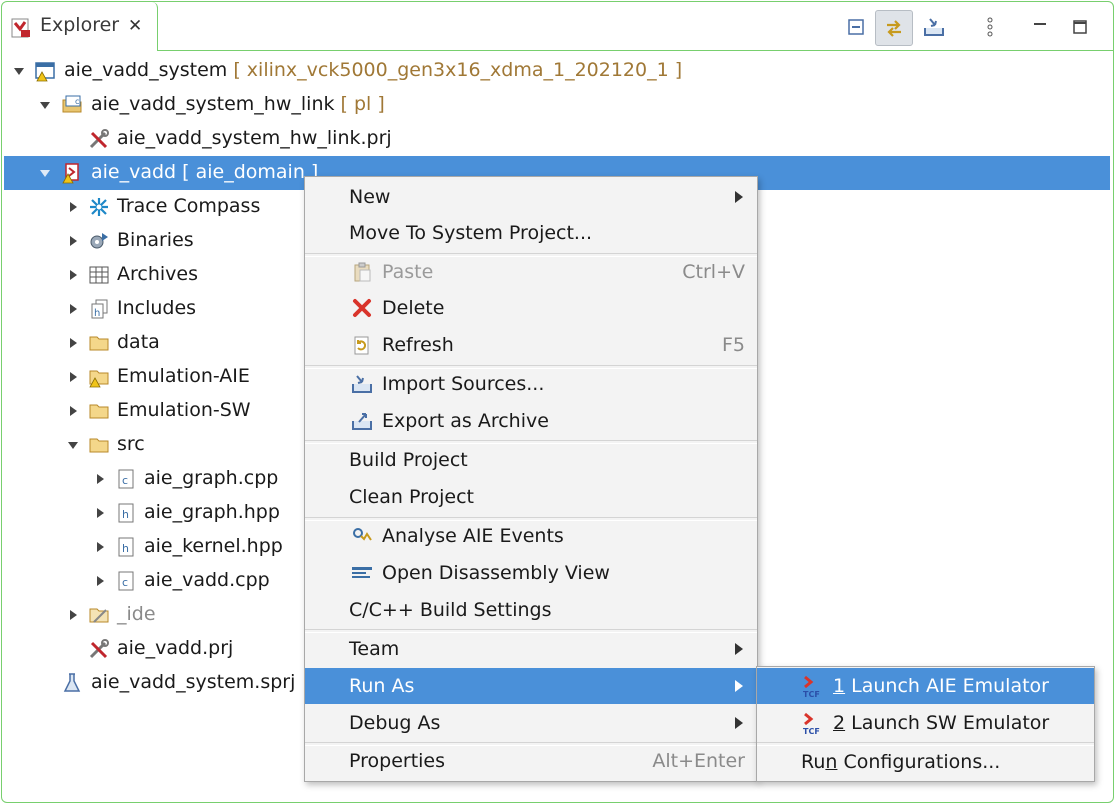  Describe the element at coordinates (80, 26) in the screenshot. I see `tab-explorer: Explorer ✕` at that location.